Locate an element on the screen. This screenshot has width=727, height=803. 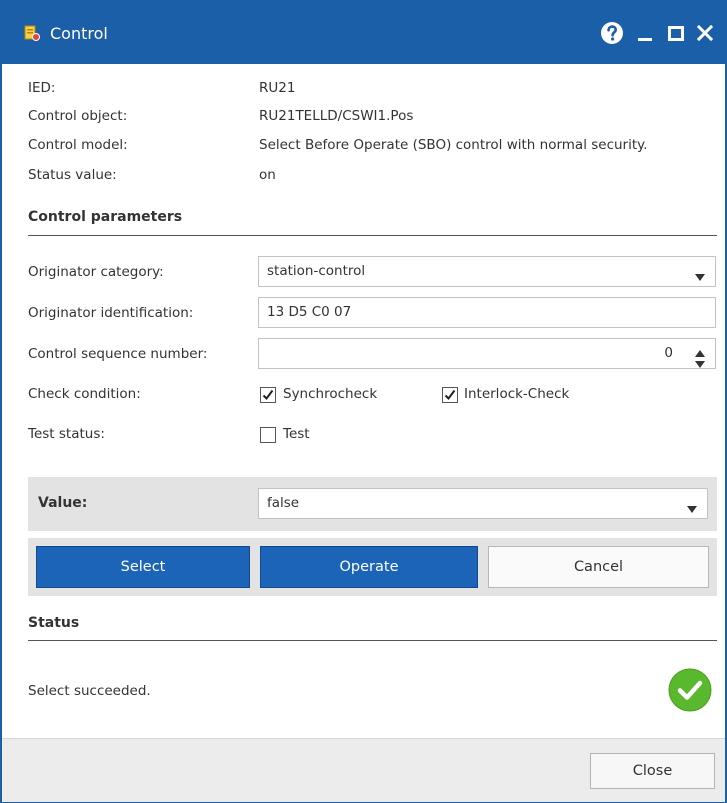
control-object-value: RU21TELLD/CSWI1.Pos is located at coordinates (336, 116).